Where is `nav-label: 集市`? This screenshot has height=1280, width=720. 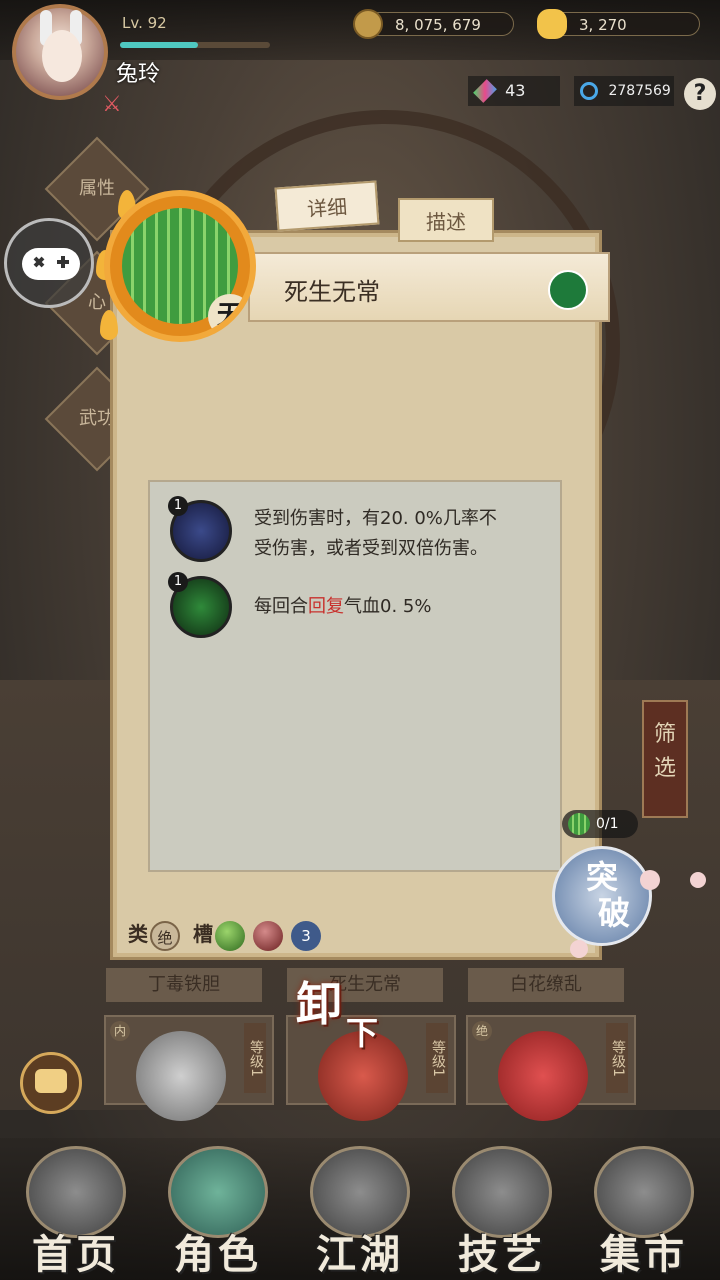
nav-label: 集市 is located at coordinates (644, 1254).